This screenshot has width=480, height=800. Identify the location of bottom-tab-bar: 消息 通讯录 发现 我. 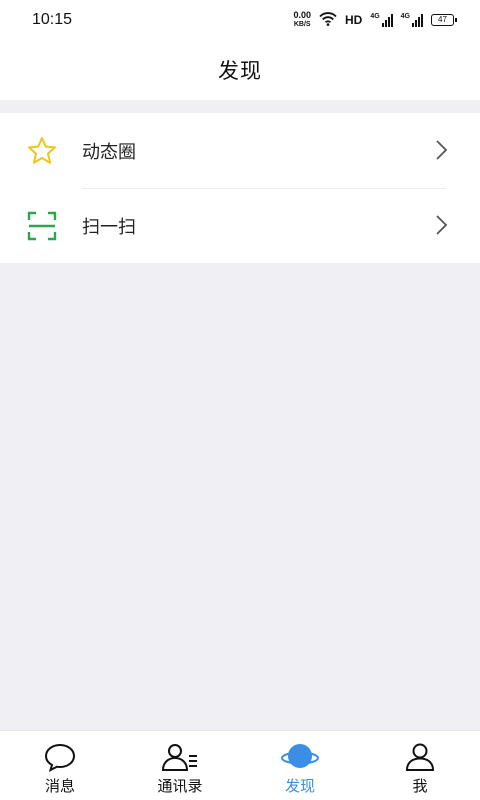
(240, 765).